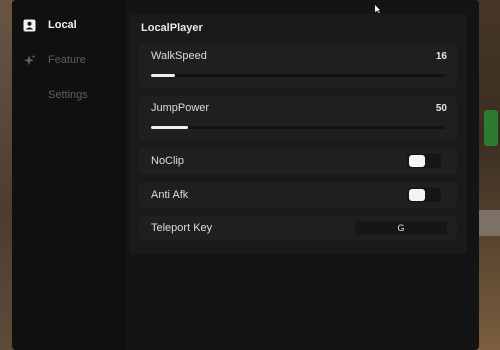  Describe the element at coordinates (298, 66) in the screenshot. I see `walkspeed-slider-row: WalkSpeed 16` at that location.